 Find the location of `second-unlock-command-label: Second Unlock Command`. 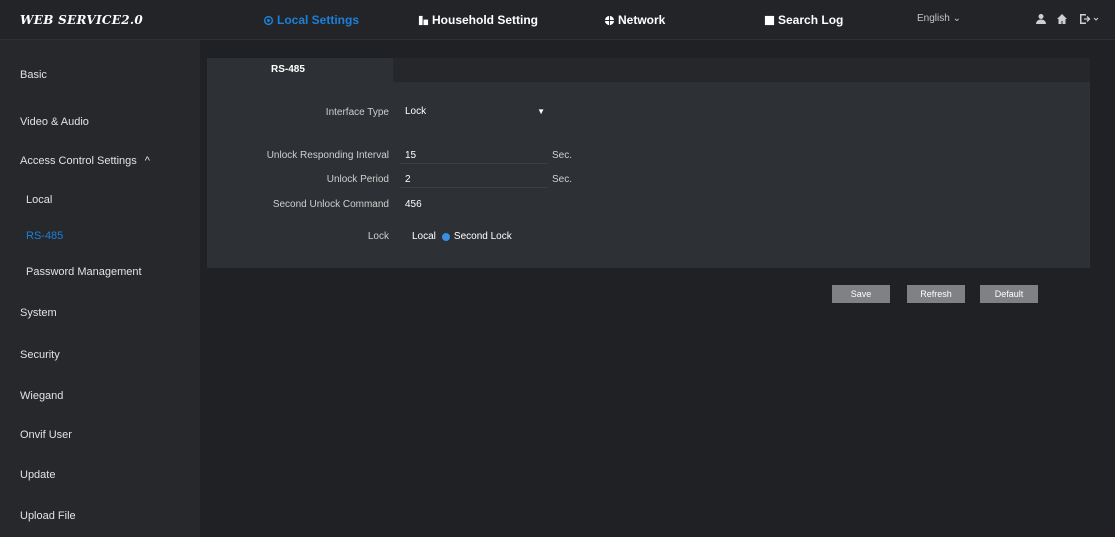

second-unlock-command-label: Second Unlock Command is located at coordinates (330, 204).